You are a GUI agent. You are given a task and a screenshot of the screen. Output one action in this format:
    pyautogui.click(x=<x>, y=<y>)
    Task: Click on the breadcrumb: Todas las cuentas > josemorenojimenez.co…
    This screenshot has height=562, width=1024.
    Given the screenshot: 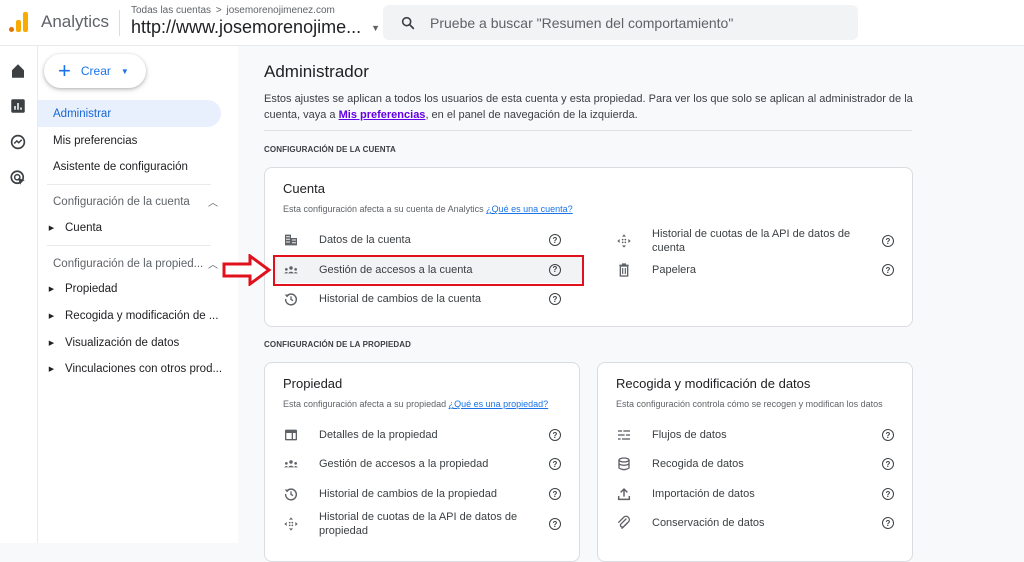 What is the action you would take?
    pyautogui.click(x=233, y=10)
    